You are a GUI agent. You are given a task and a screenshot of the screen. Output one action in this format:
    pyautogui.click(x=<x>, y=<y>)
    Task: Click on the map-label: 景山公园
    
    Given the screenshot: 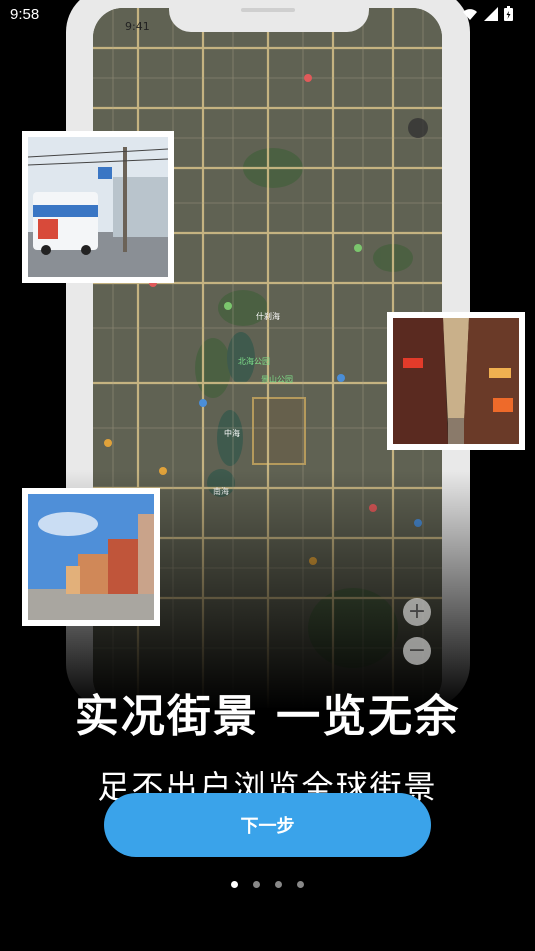 What is the action you would take?
    pyautogui.click(x=277, y=379)
    